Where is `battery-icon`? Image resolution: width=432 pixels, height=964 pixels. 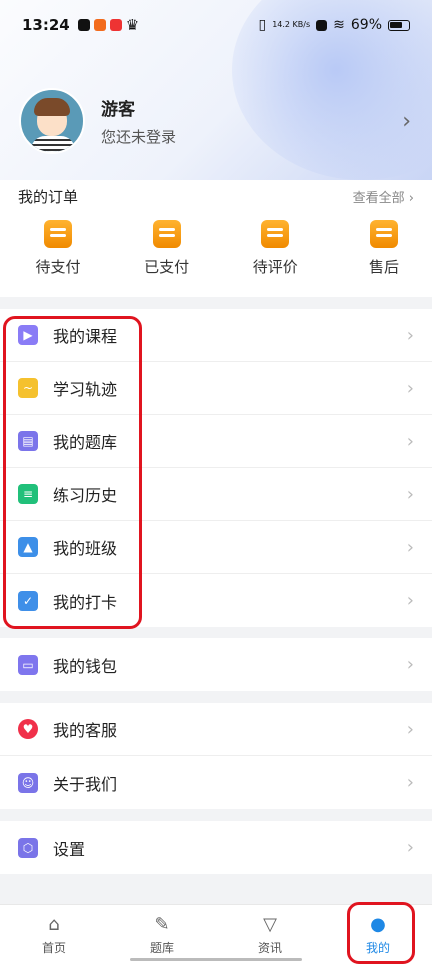 battery-icon is located at coordinates (399, 25).